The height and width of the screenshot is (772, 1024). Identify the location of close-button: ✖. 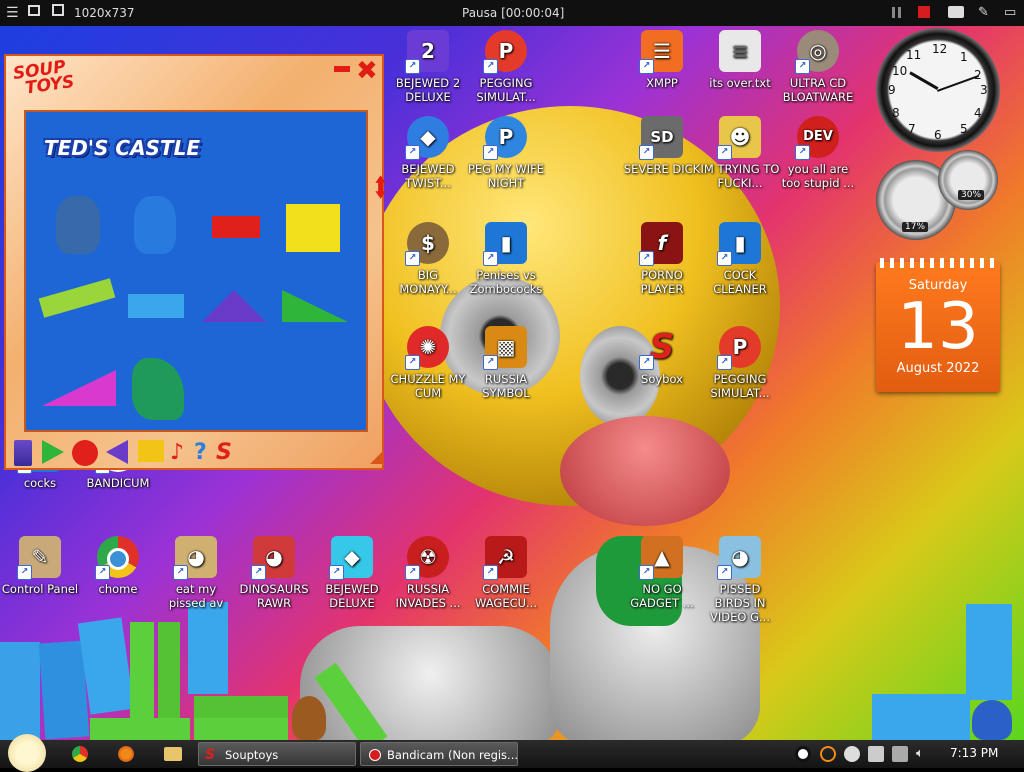
(367, 71).